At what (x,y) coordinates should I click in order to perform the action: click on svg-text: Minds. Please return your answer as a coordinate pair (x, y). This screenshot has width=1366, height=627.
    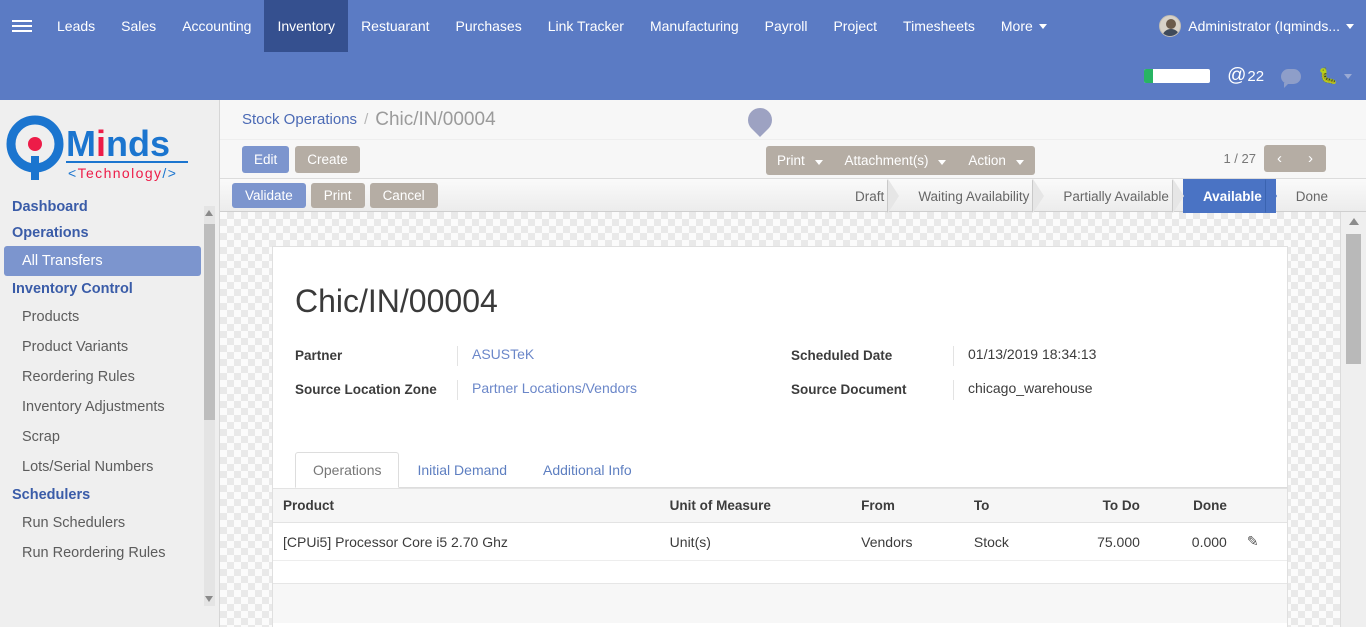
    Looking at the image, I should click on (118, 143).